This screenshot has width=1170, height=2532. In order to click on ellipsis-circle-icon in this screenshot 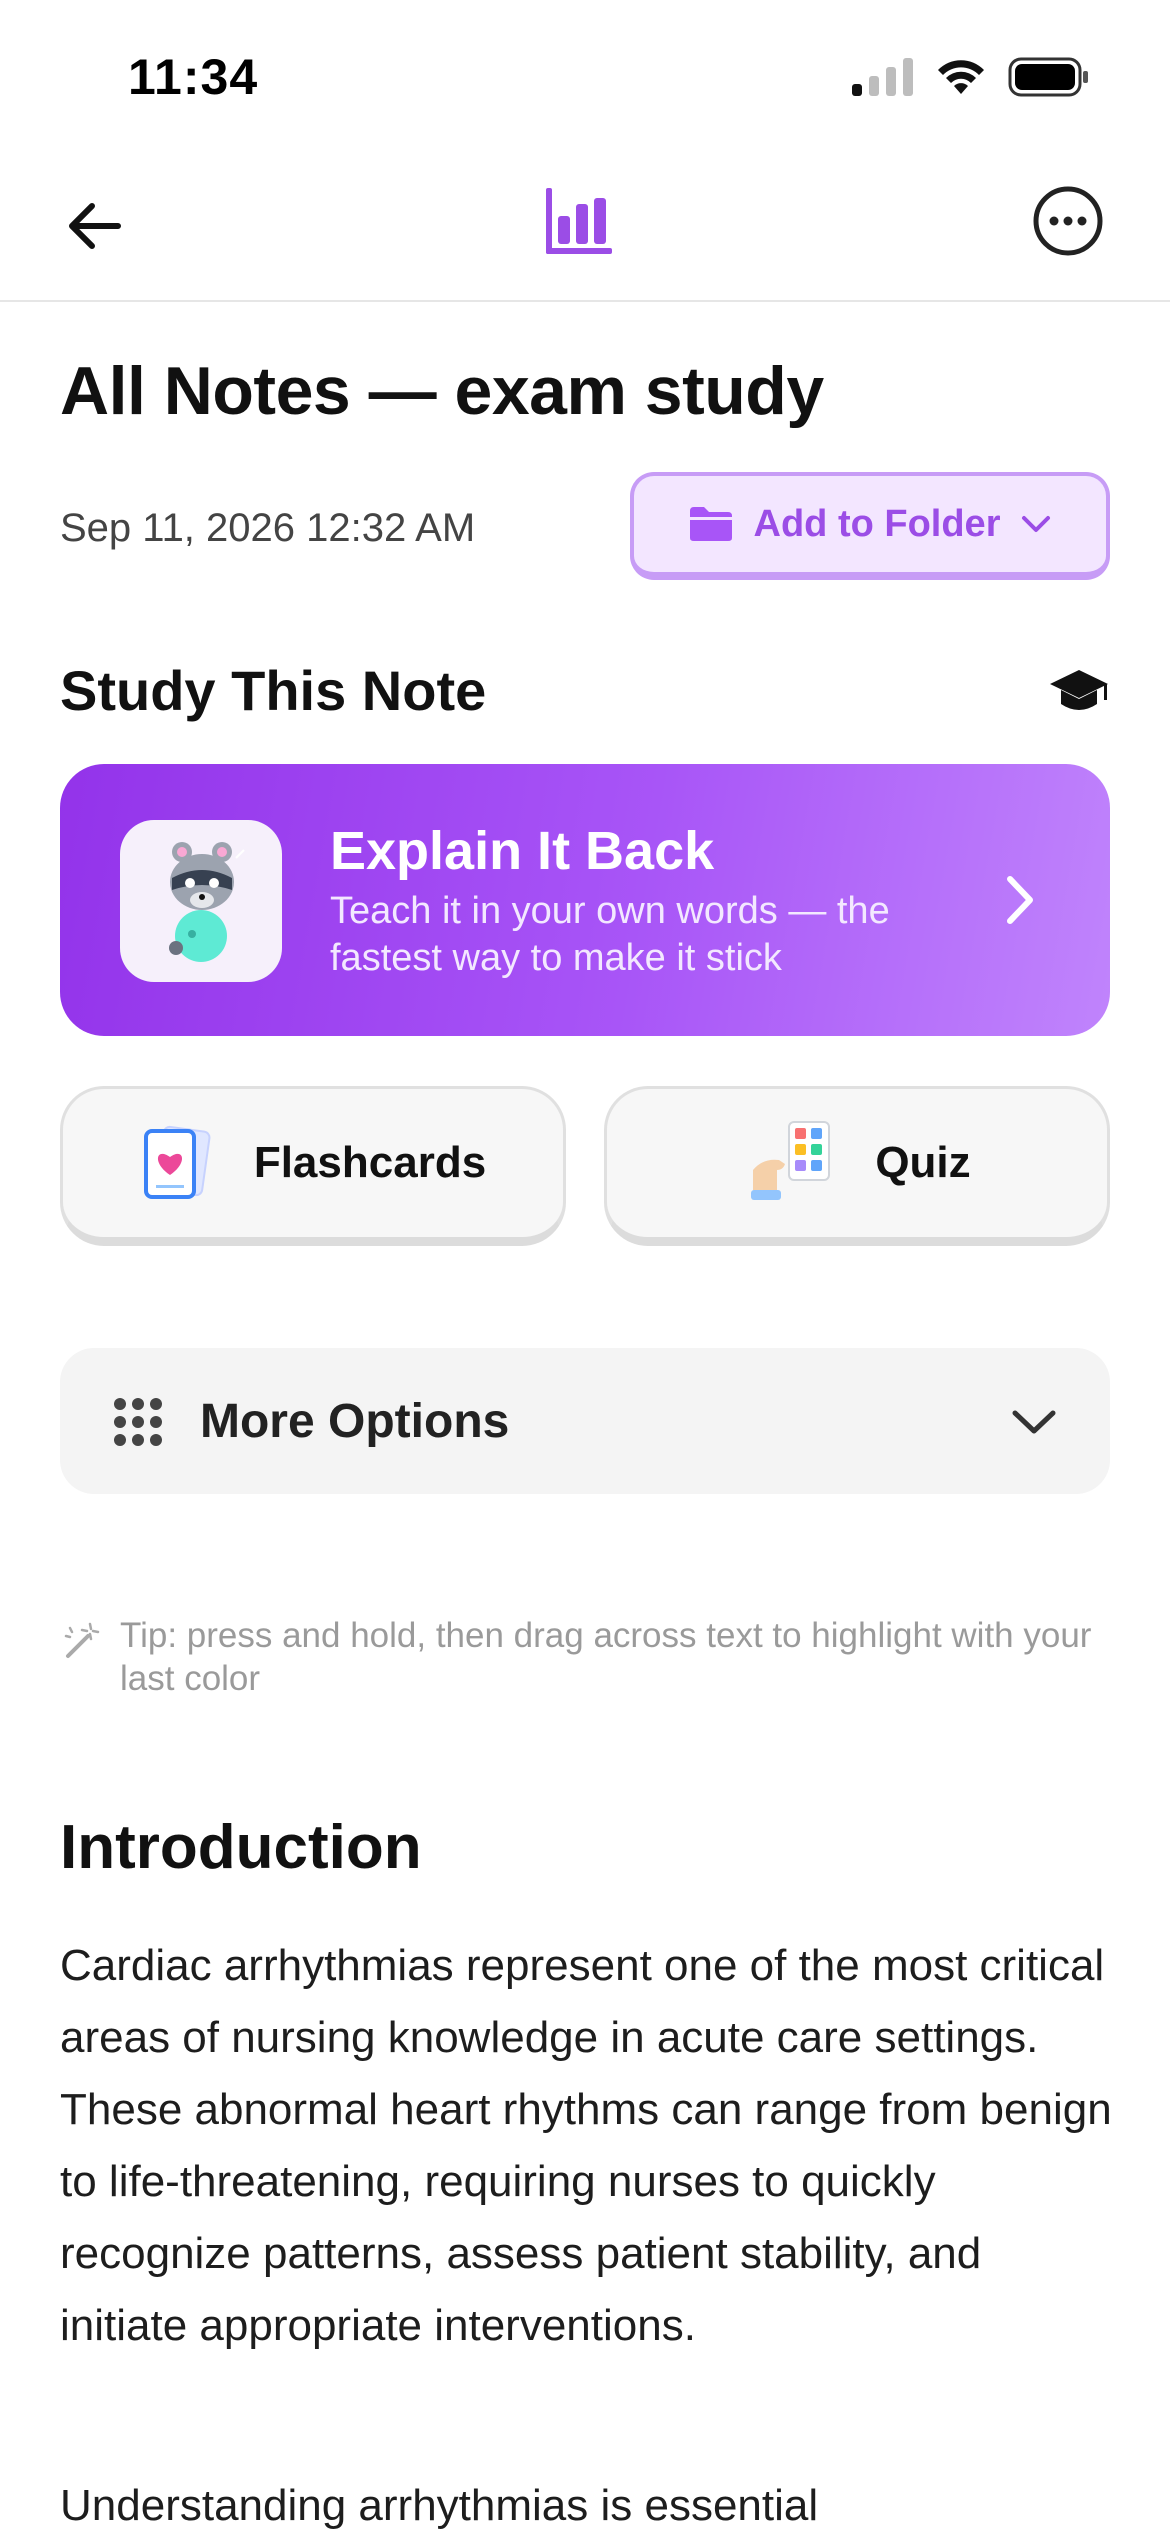, I will do `click(1068, 221)`.